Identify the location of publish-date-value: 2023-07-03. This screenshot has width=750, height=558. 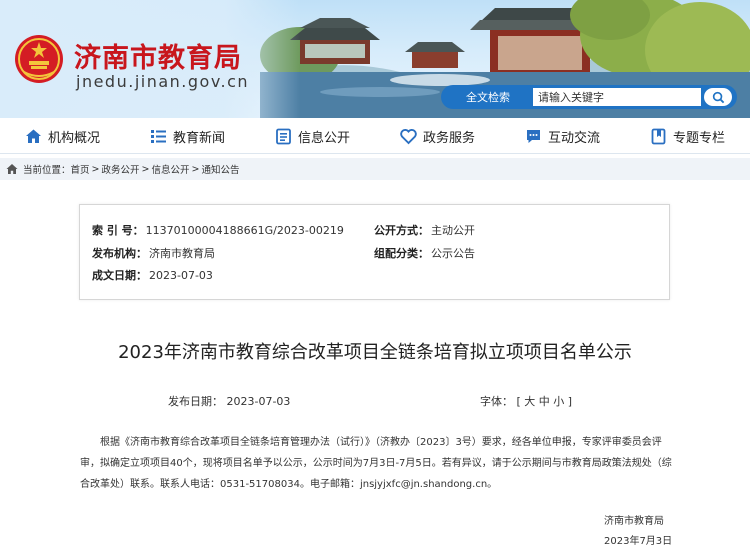
(258, 401).